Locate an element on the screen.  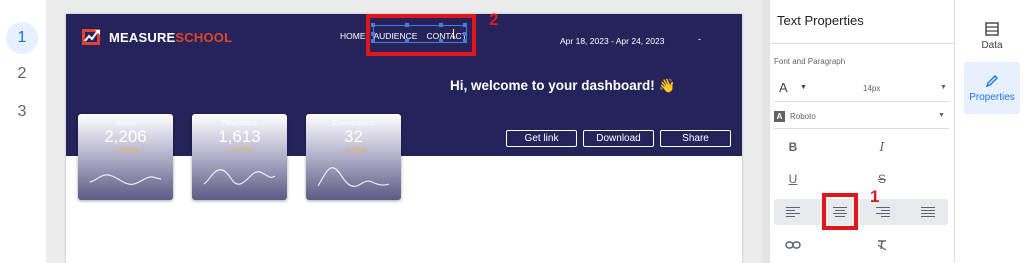
annotation-number-2: 2 is located at coordinates (494, 19).